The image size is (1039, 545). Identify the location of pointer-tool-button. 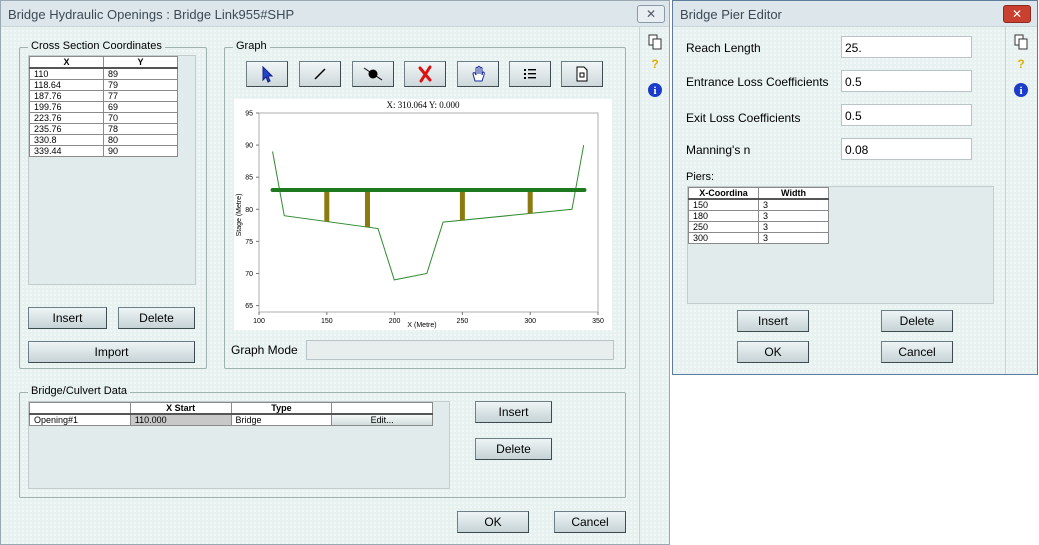
(267, 74).